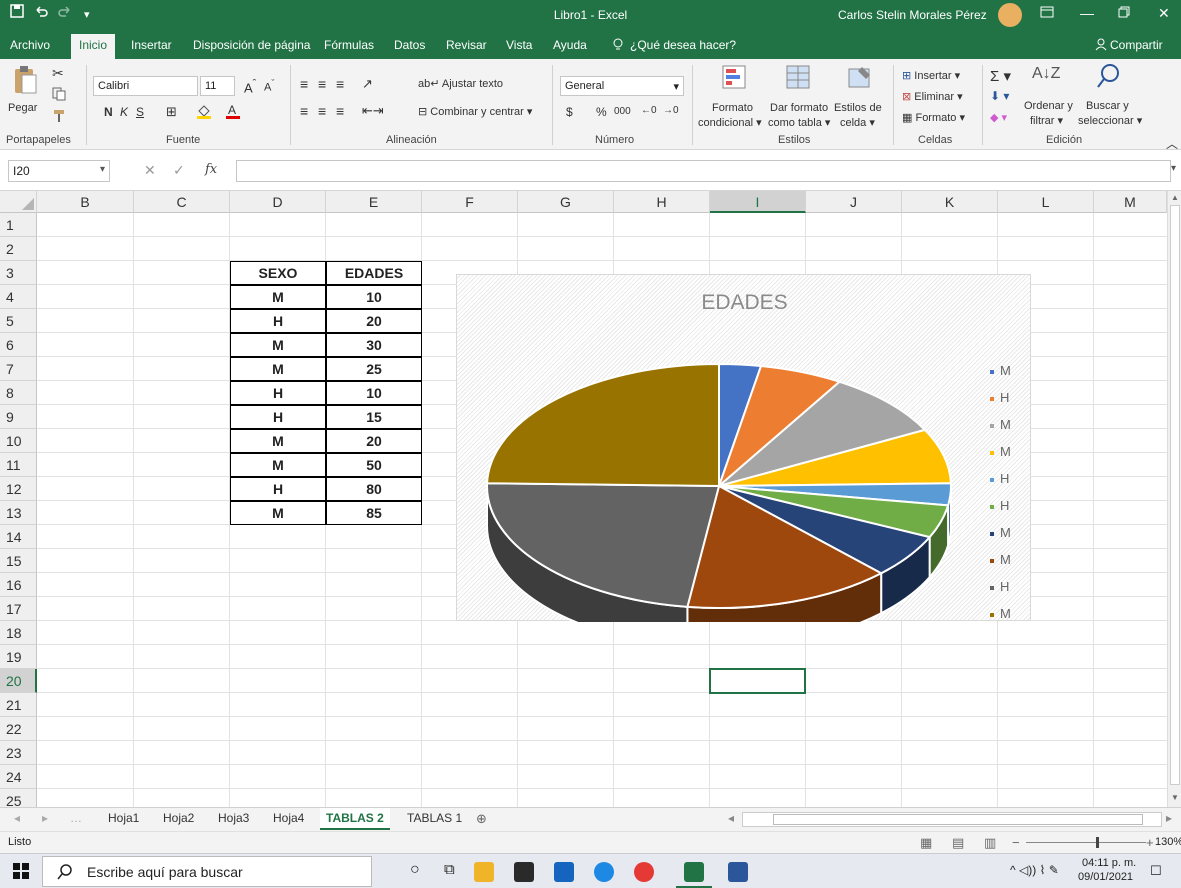 The height and width of the screenshot is (888, 1181). I want to click on percent-button: %, so click(601, 112).